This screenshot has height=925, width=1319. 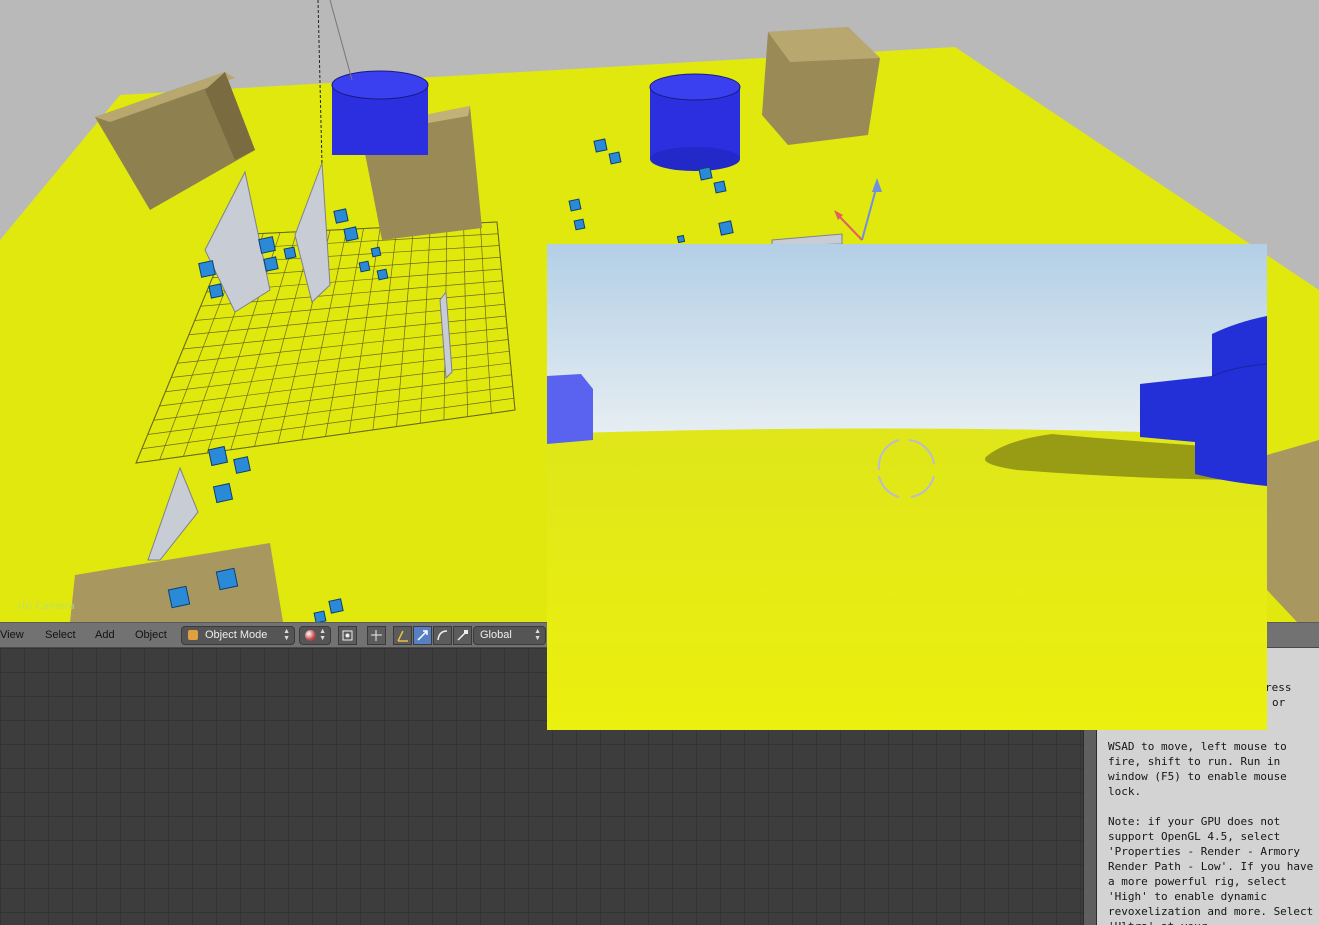 I want to click on mode-label: Object Mode, so click(x=236, y=635).